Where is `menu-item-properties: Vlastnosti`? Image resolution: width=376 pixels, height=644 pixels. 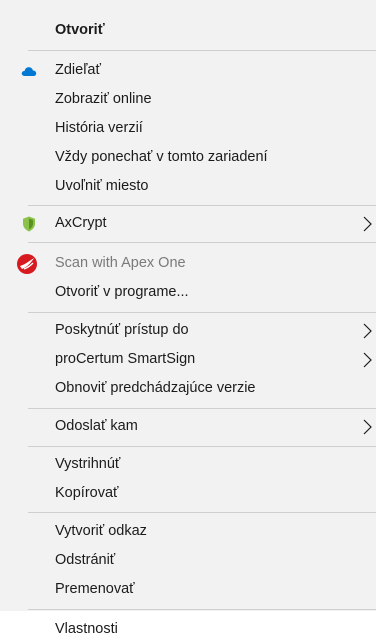
menu-item-properties: Vlastnosti is located at coordinates (188, 629).